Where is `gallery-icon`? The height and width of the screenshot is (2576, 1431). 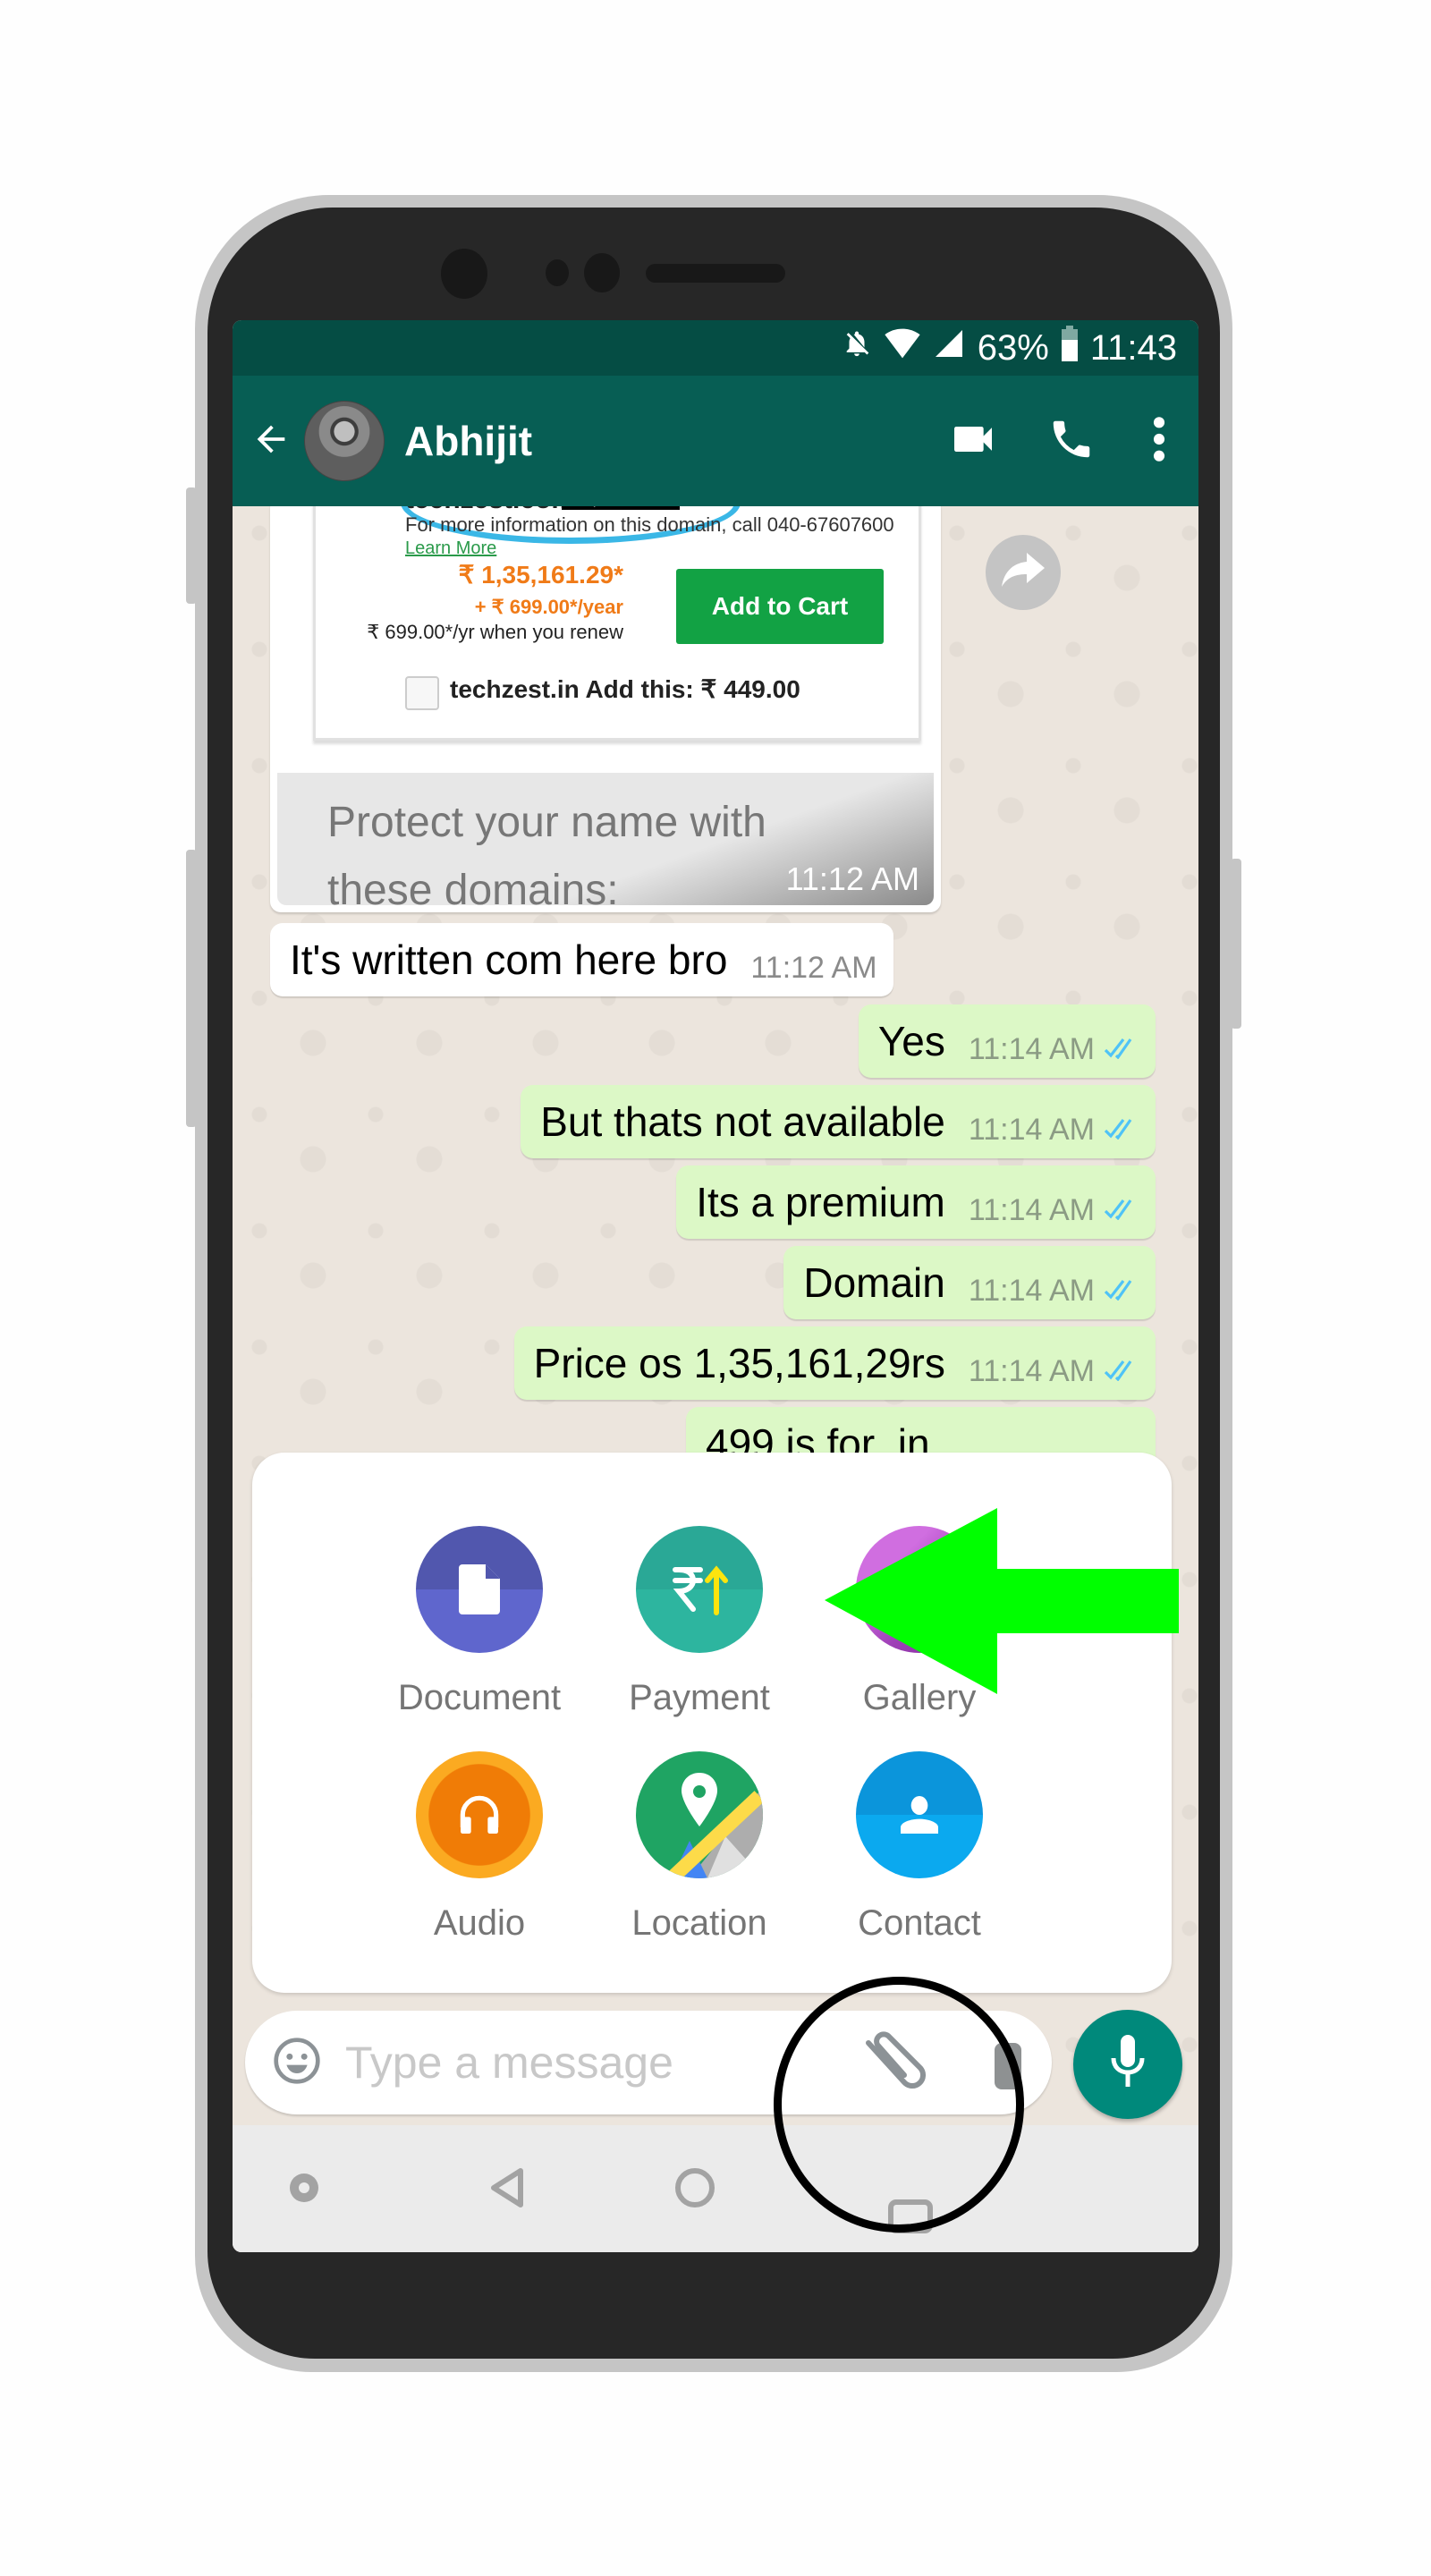 gallery-icon is located at coordinates (920, 1589).